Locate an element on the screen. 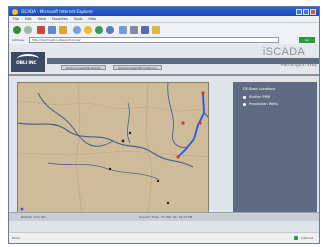  menu-help: Help is located at coordinates (92, 19).